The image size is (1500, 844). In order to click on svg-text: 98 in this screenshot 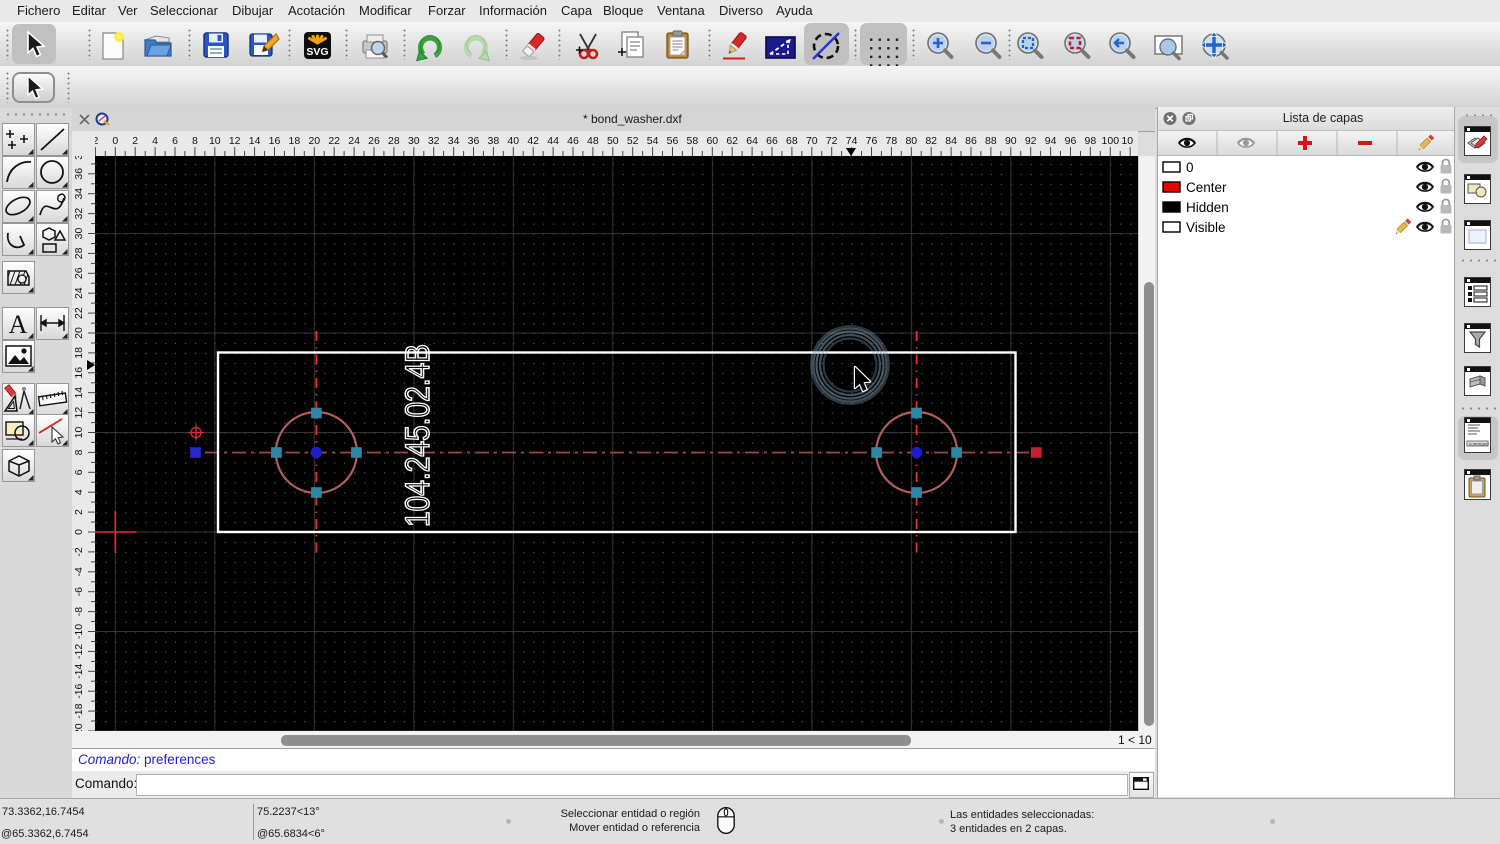, I will do `click(1091, 141)`.